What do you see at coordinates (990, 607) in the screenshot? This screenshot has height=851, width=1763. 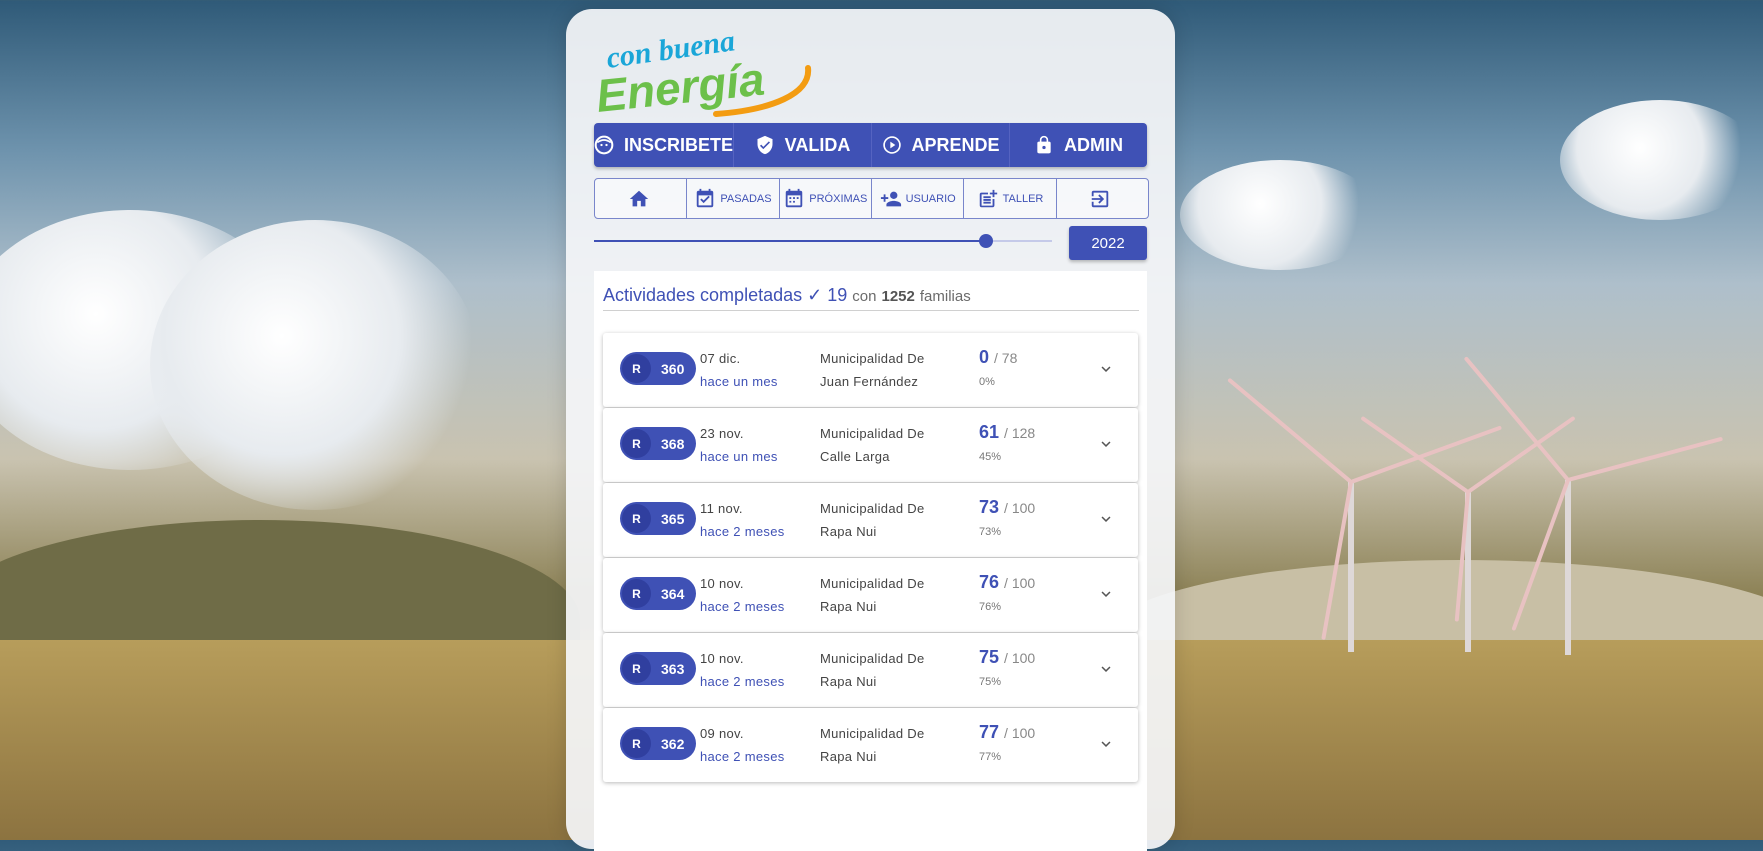 I see `participant-percent: 76%` at bounding box center [990, 607].